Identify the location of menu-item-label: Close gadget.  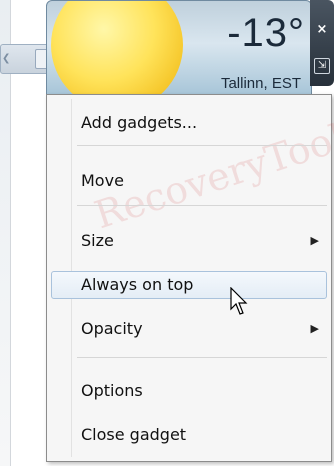
(134, 434).